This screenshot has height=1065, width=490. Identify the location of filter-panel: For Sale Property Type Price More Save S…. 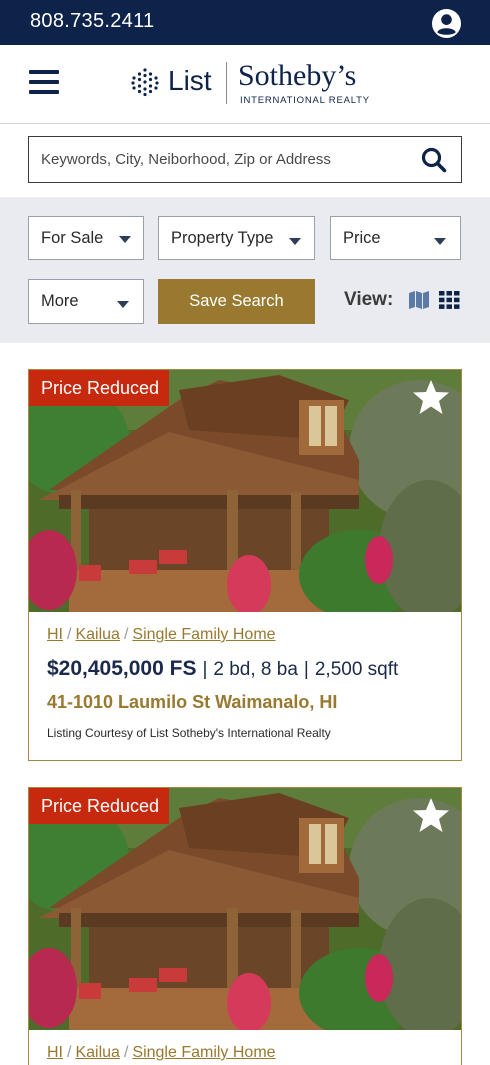
(245, 270).